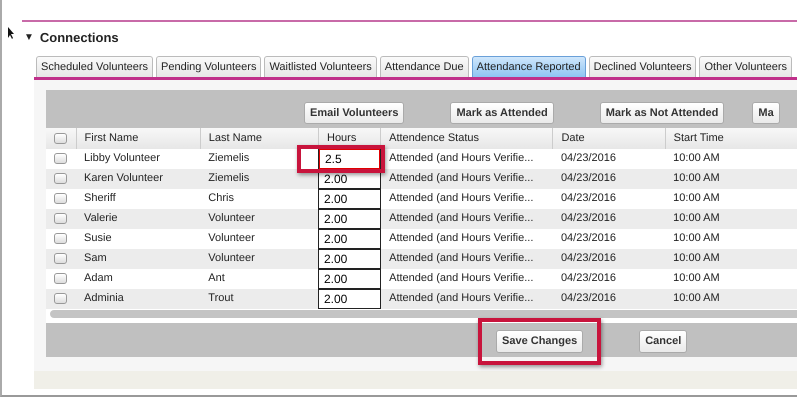 The height and width of the screenshot is (401, 797). Describe the element at coordinates (95, 66) in the screenshot. I see `tab: Scheduled Volunteers` at that location.